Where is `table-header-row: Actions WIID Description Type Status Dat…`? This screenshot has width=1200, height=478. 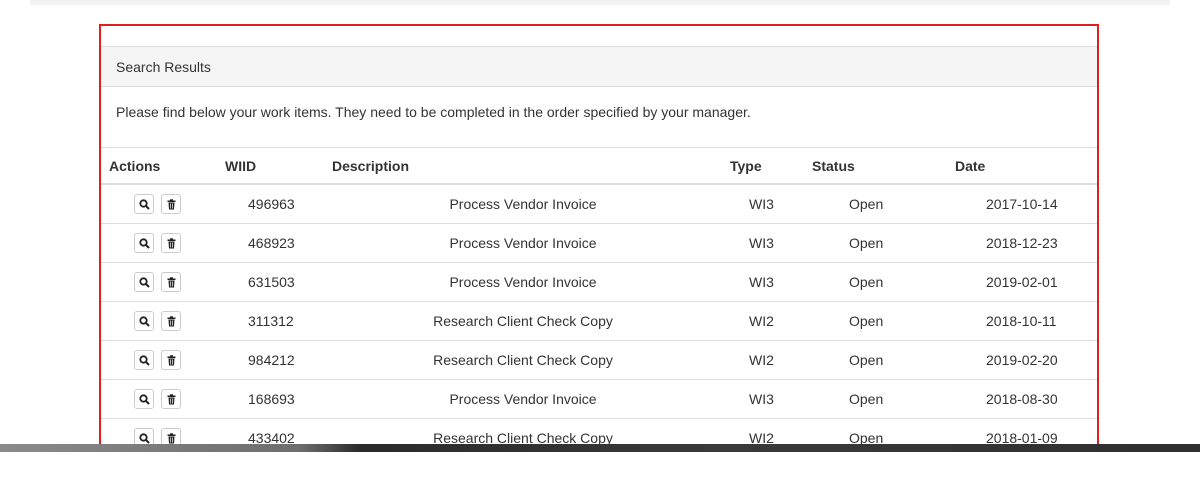
table-header-row: Actions WIID Description Type Status Dat… is located at coordinates (599, 166).